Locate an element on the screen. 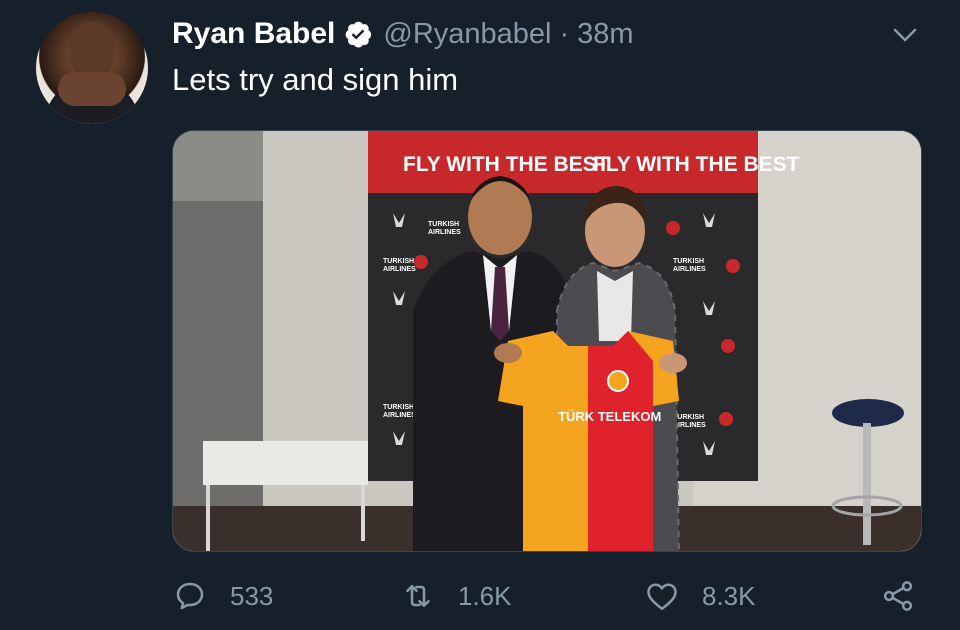 Image resolution: width=960 pixels, height=630 pixels. retweet-button: 1.6K is located at coordinates (456, 596).